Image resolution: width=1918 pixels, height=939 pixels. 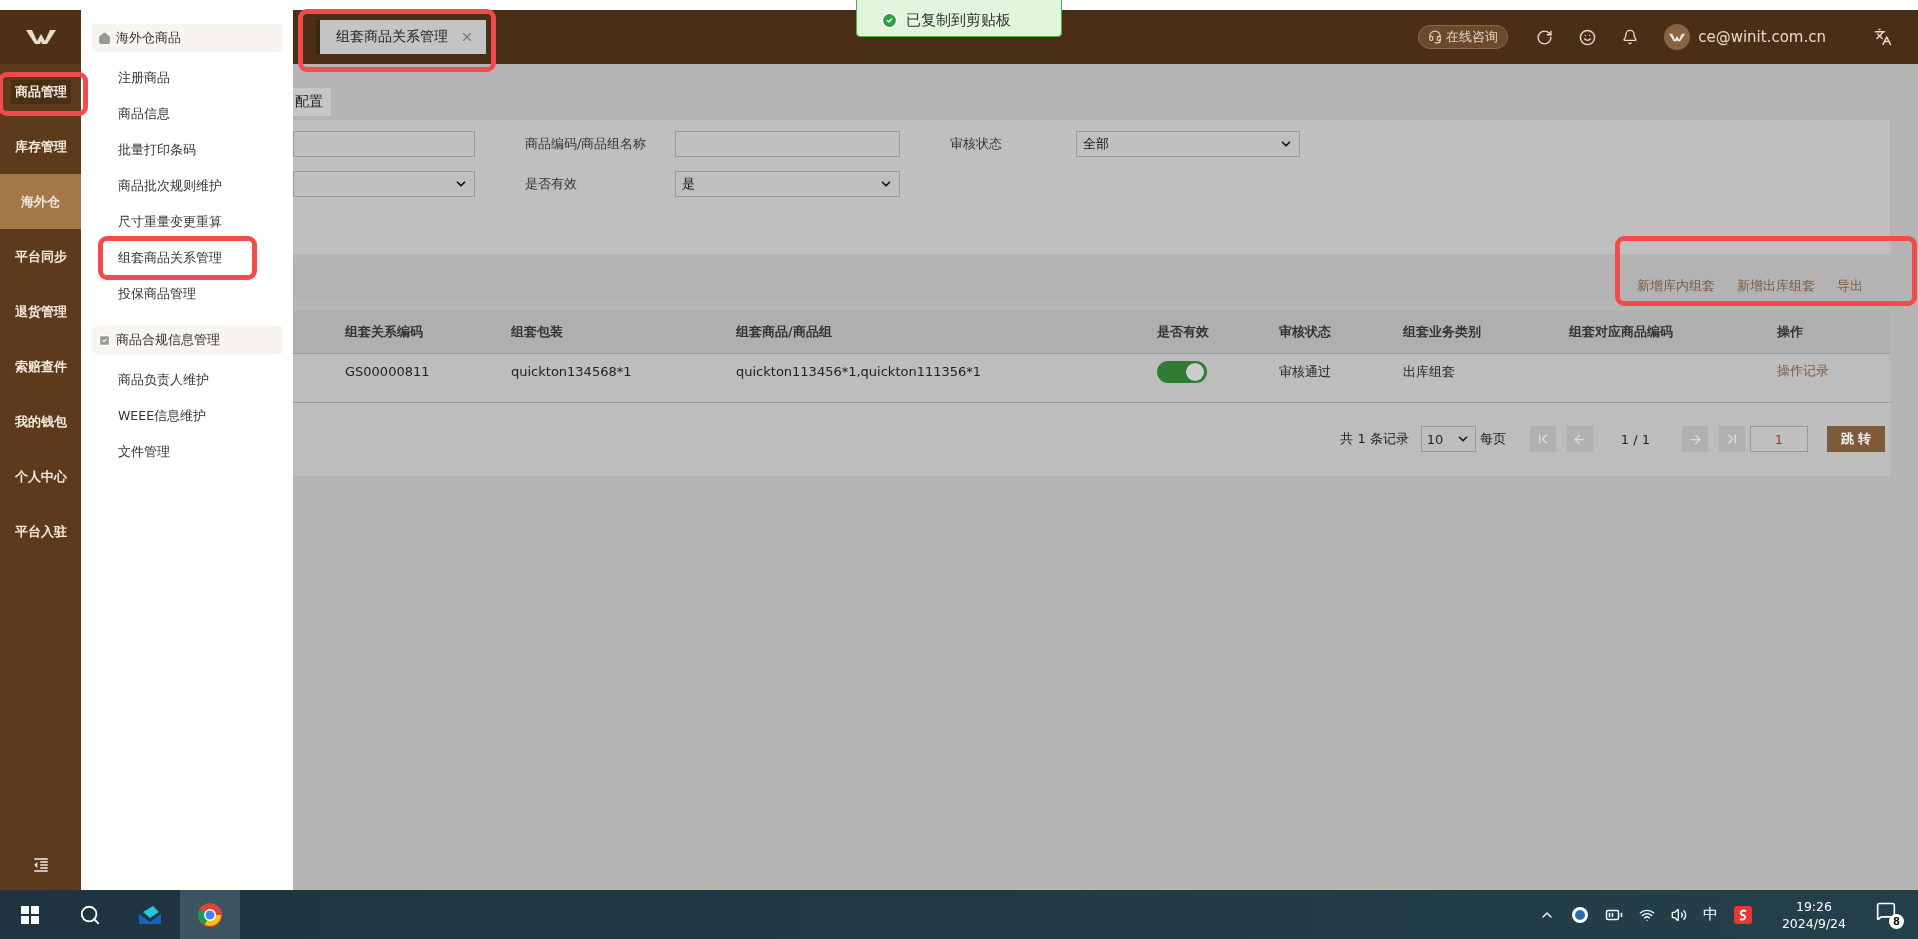 What do you see at coordinates (586, 144) in the screenshot?
I see `field-label: 商品编码/商品组名称` at bounding box center [586, 144].